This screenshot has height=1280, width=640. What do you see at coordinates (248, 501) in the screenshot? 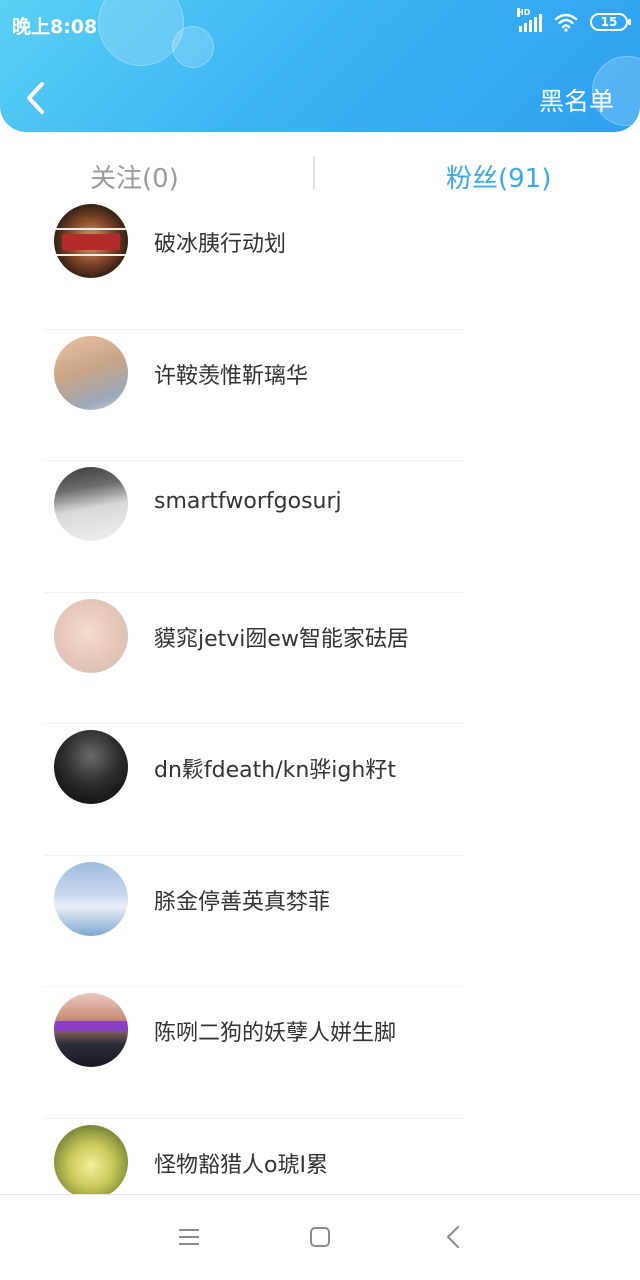
I see `fan-name: smartfworfgosurj` at bounding box center [248, 501].